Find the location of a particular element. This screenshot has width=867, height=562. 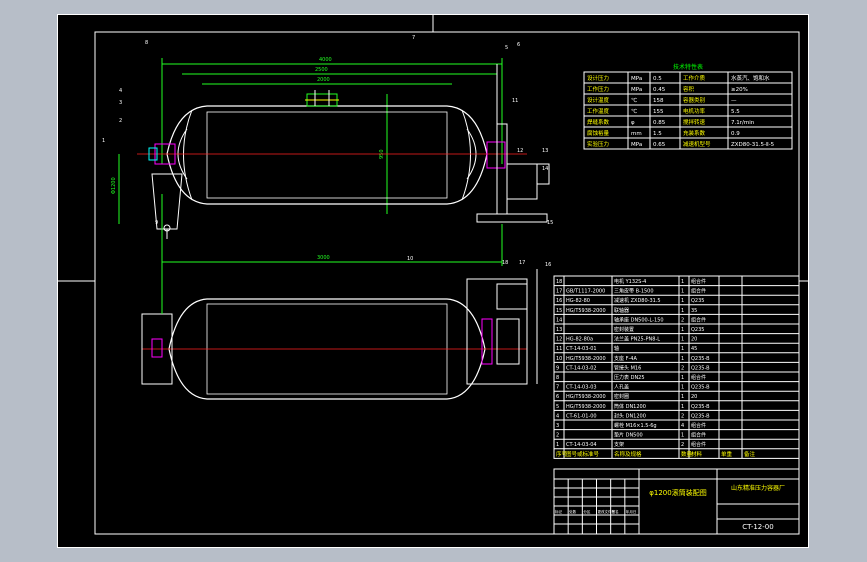

parts-cell: HG-82-80 is located at coordinates (578, 301).